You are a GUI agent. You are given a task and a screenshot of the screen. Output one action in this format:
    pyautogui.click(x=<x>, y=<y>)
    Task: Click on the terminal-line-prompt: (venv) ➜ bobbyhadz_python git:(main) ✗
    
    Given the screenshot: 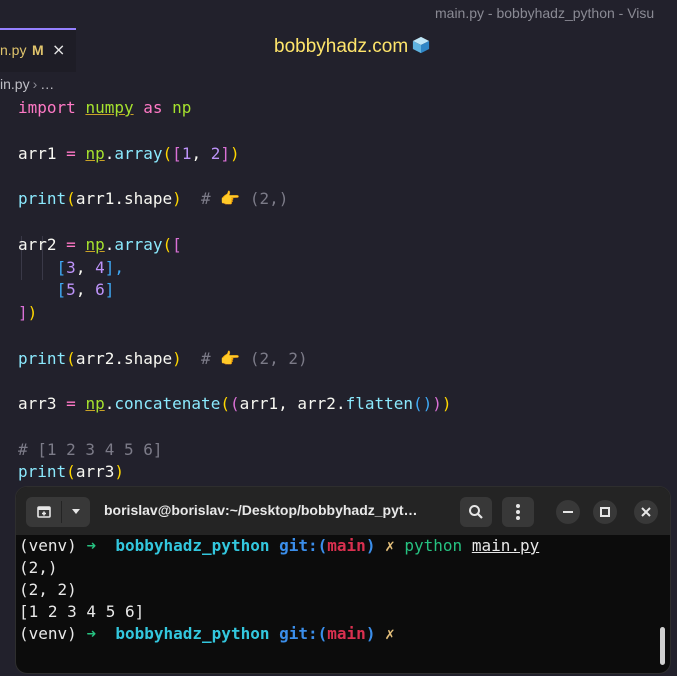 What is the action you would take?
    pyautogui.click(x=207, y=634)
    